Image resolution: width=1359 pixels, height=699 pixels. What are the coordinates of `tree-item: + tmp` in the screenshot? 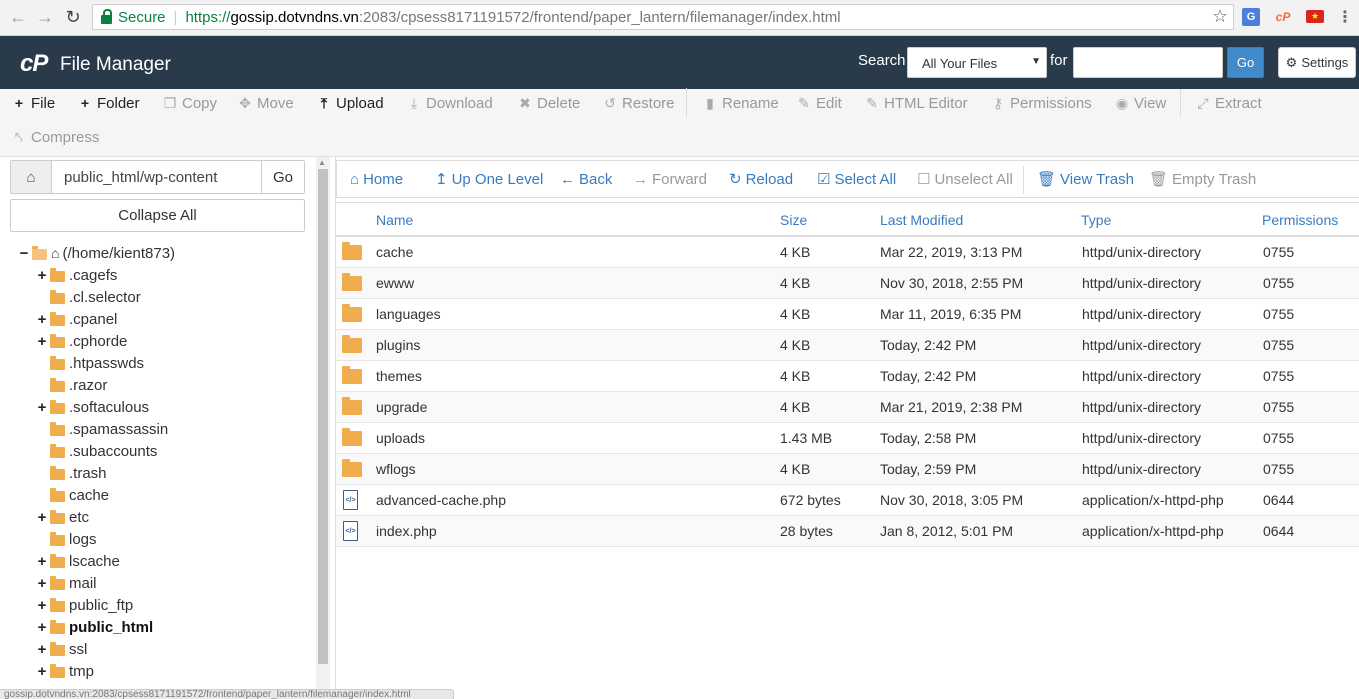 It's located at (65, 671).